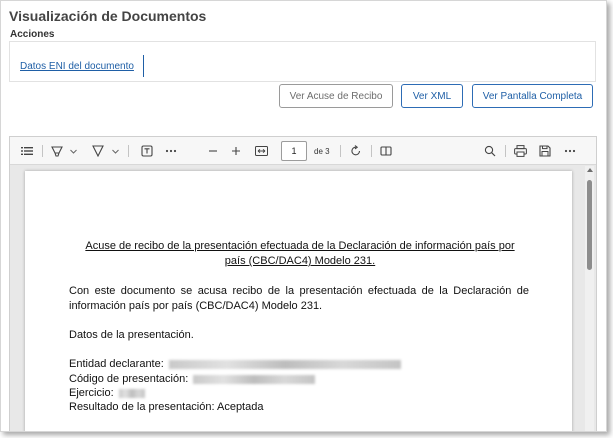  I want to click on view-xml-button: Ver XML, so click(432, 96).